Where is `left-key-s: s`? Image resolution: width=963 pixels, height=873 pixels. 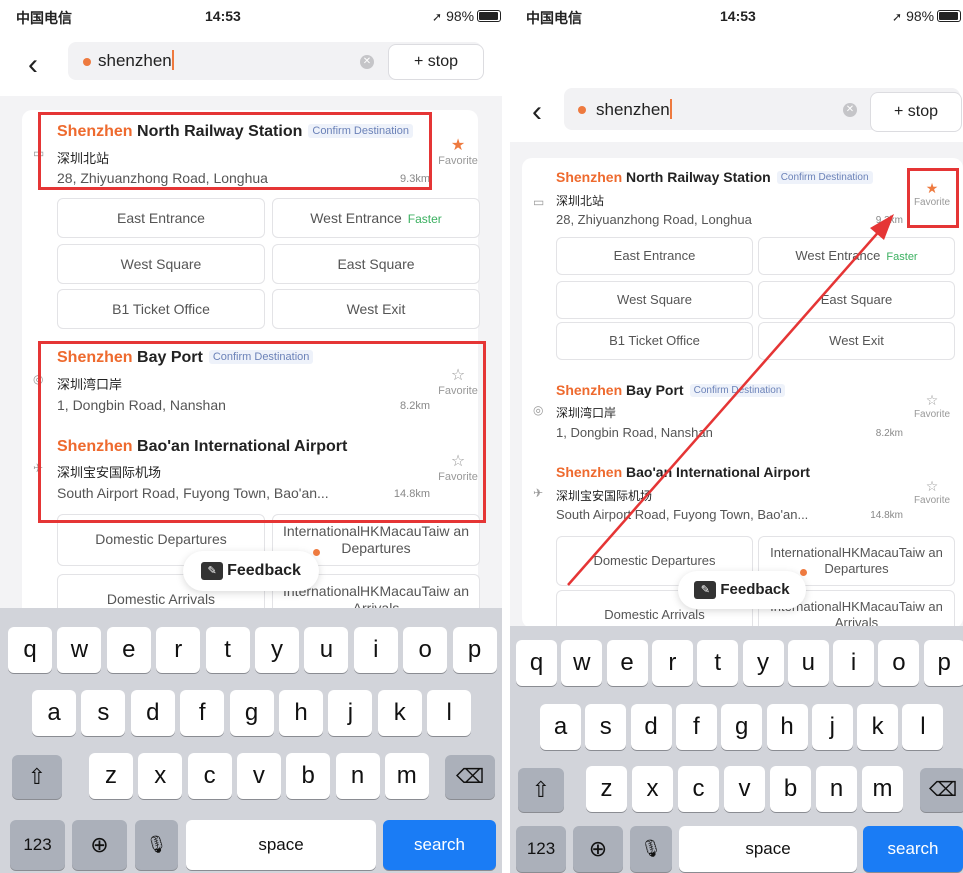
left-key-s: s is located at coordinates (103, 713).